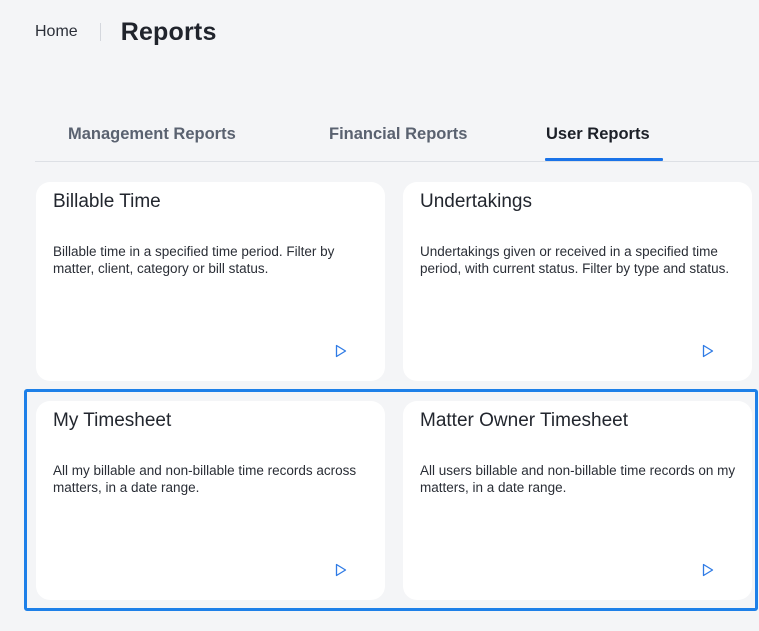  I want to click on tab-user-reports: User Reports, so click(598, 134).